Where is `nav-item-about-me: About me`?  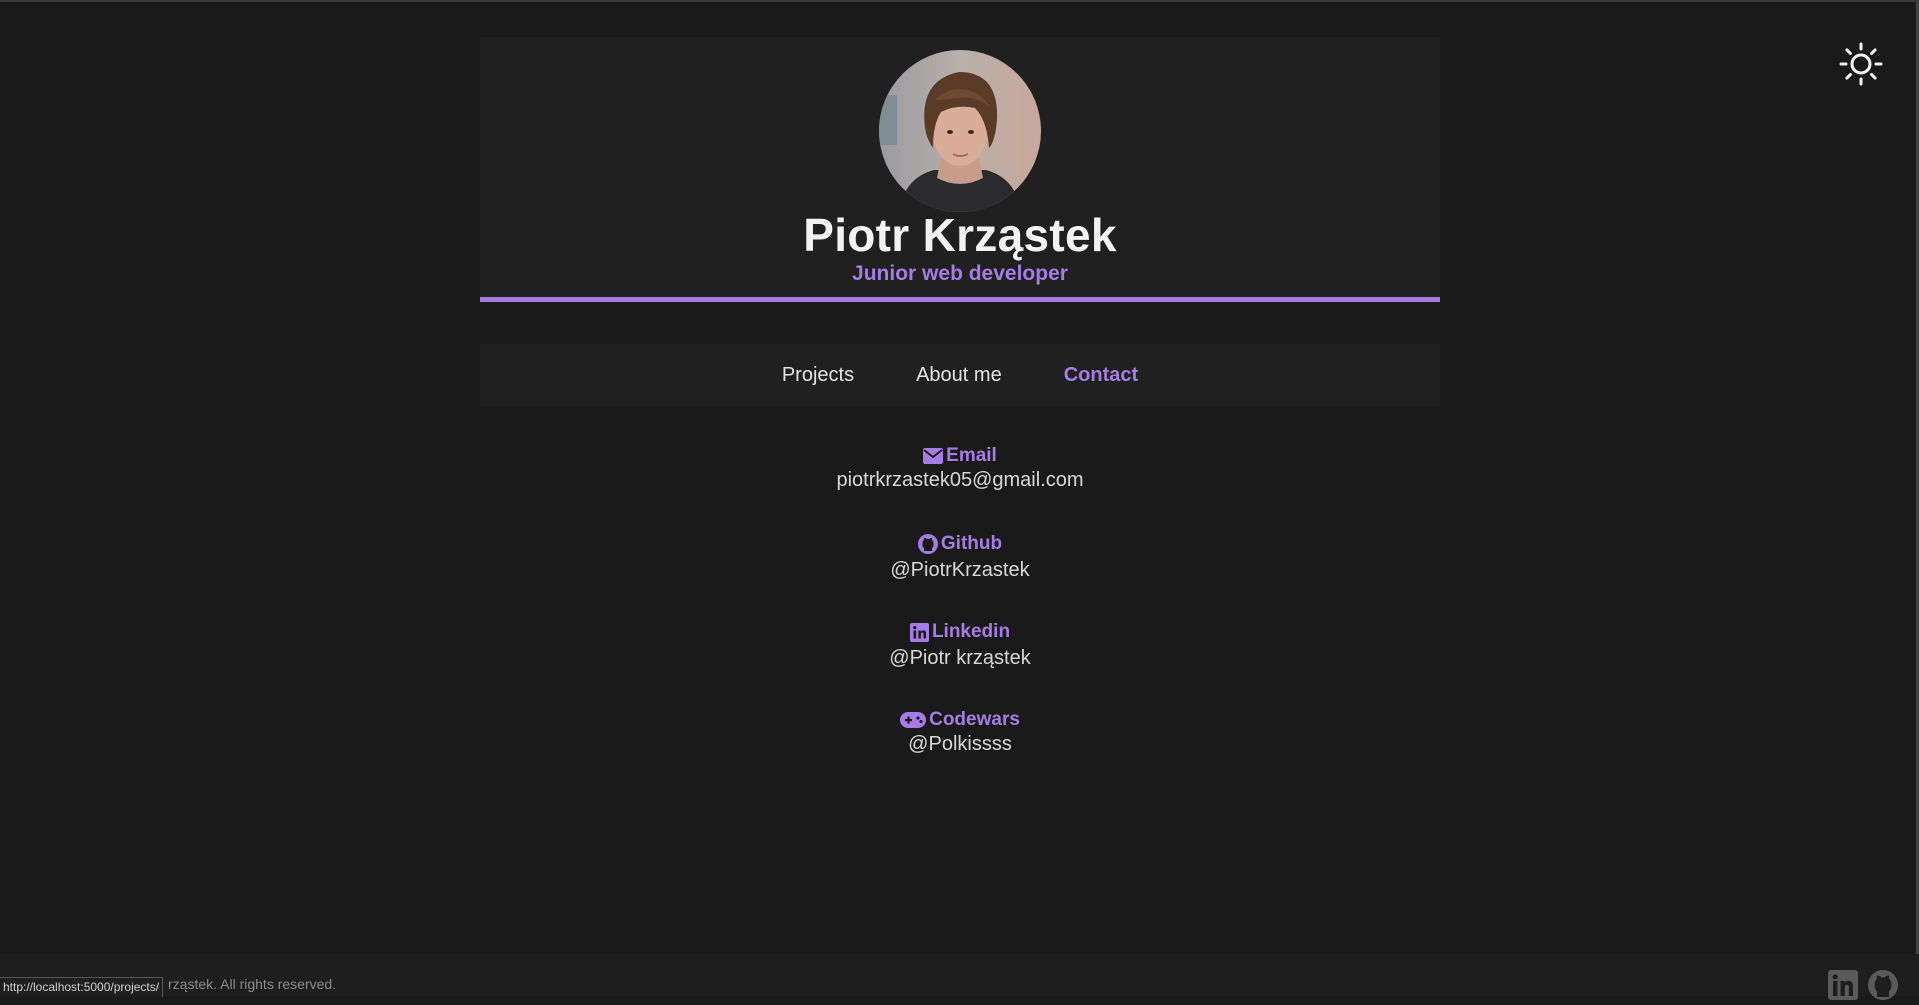 nav-item-about-me: About me is located at coordinates (959, 375).